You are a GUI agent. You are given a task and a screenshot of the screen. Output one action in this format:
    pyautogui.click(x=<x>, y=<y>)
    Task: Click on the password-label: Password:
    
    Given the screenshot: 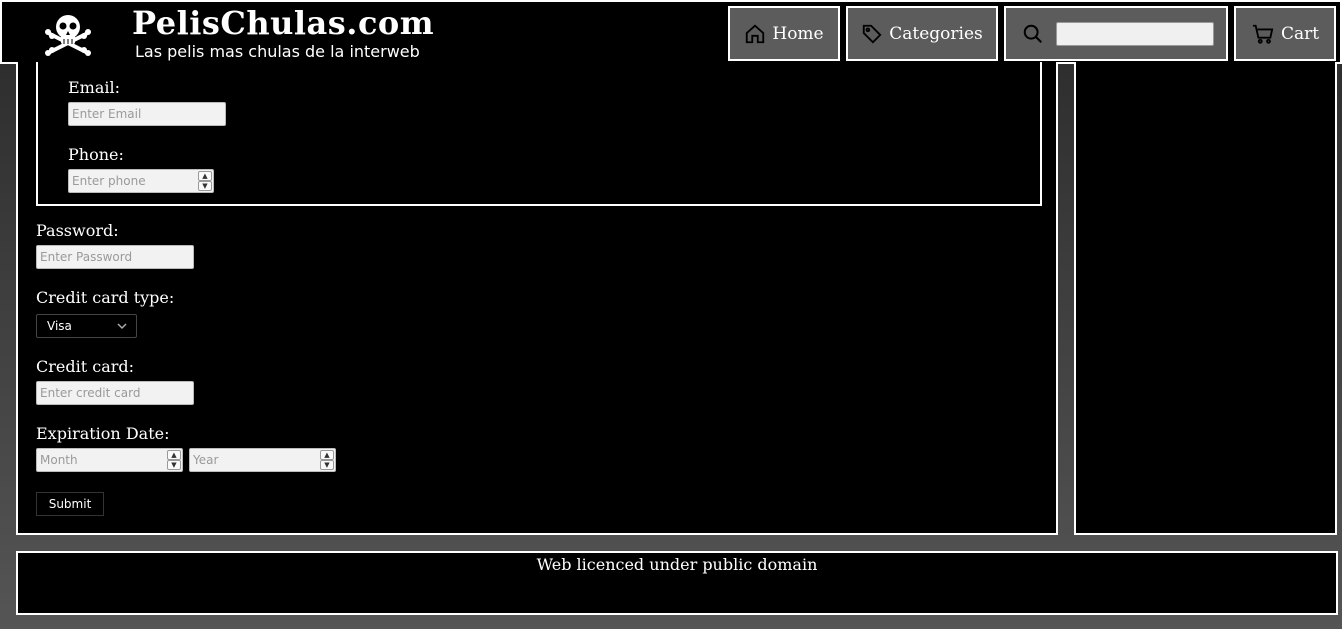 What is the action you would take?
    pyautogui.click(x=77, y=230)
    